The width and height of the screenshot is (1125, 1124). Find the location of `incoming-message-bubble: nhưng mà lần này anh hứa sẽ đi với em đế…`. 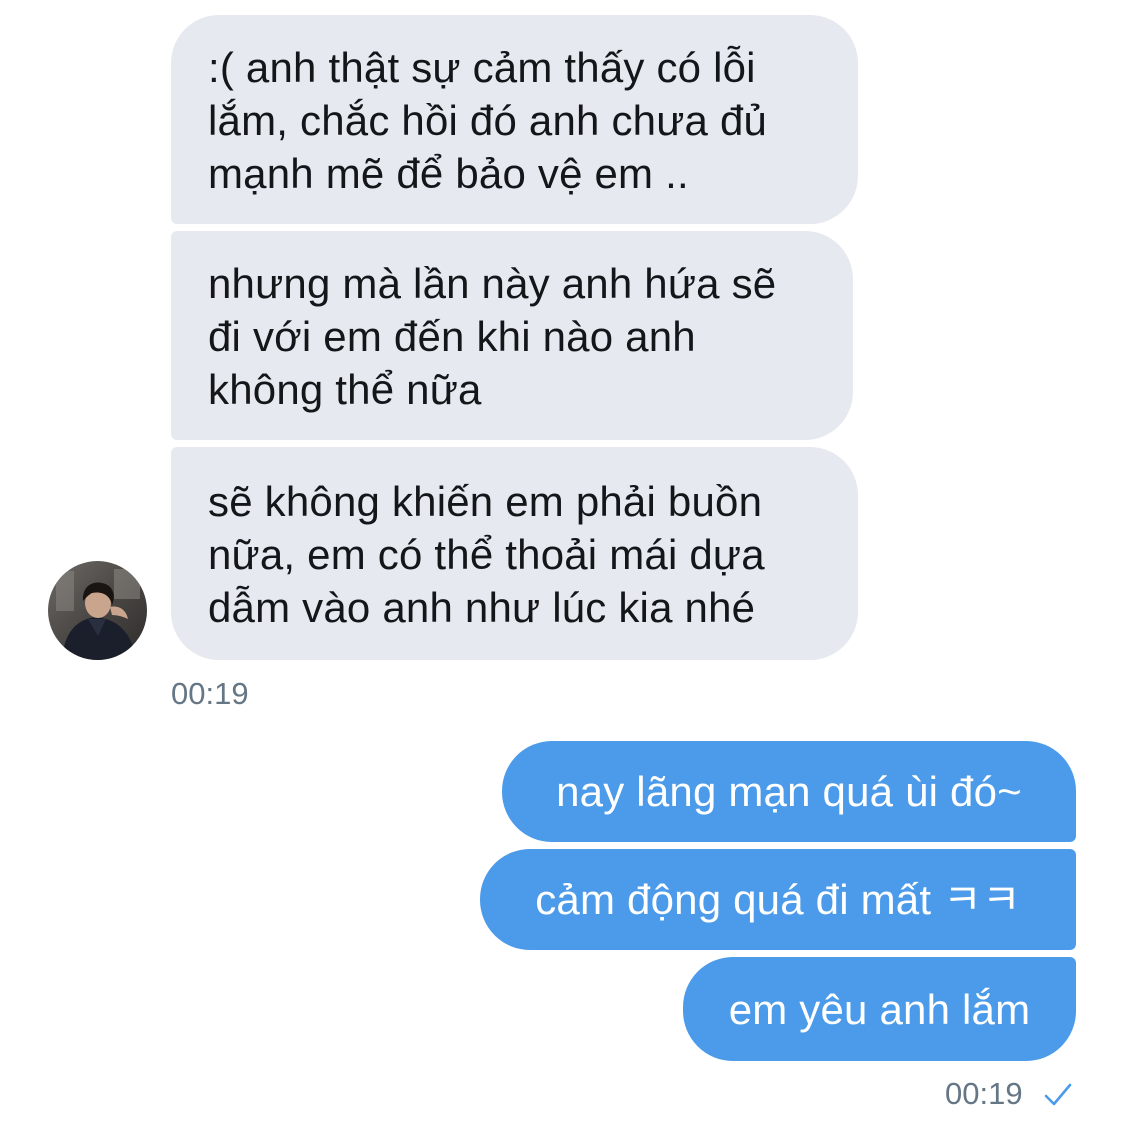

incoming-message-bubble: nhưng mà lần này anh hứa sẽ đi với em đế… is located at coordinates (512, 335).